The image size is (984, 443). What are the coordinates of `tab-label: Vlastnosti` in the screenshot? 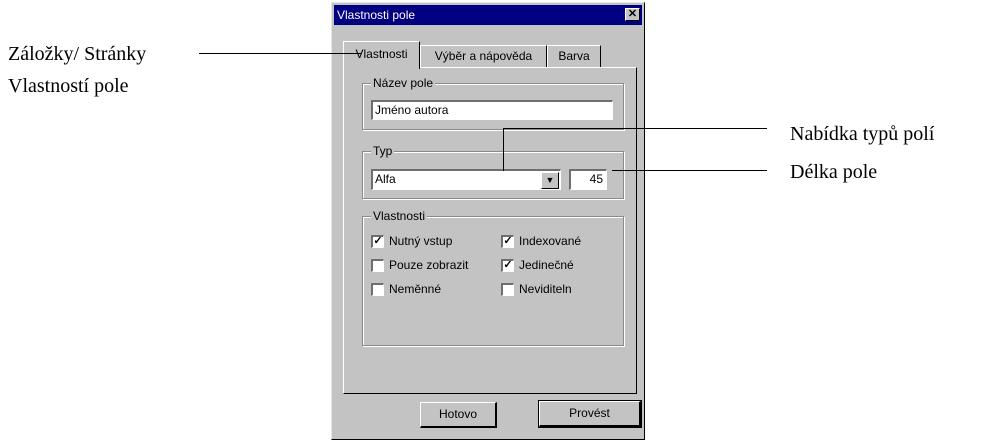 It's located at (381, 54).